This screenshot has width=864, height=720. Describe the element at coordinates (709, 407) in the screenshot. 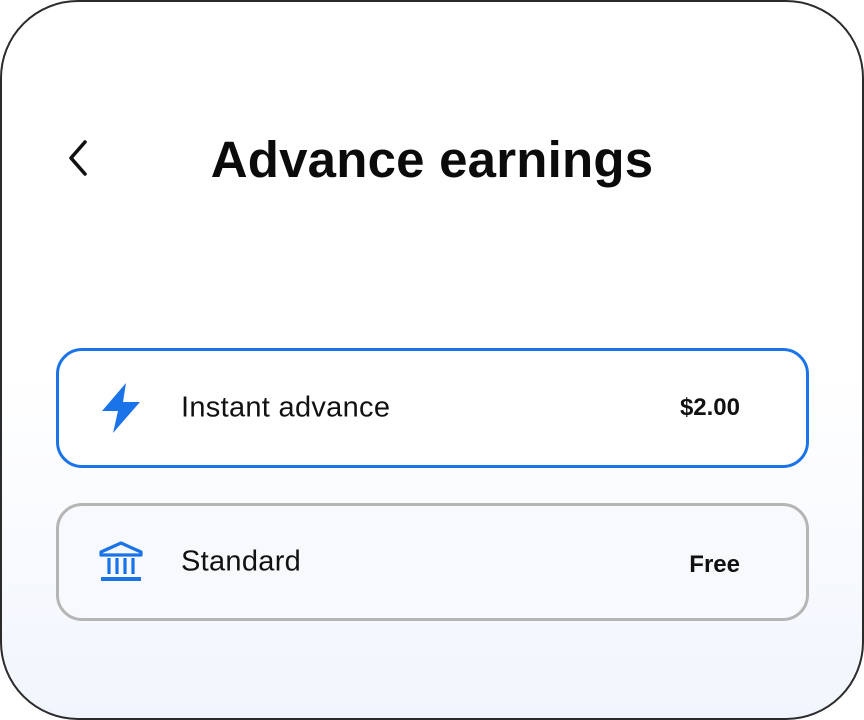

I see `option-price: $2.00` at that location.